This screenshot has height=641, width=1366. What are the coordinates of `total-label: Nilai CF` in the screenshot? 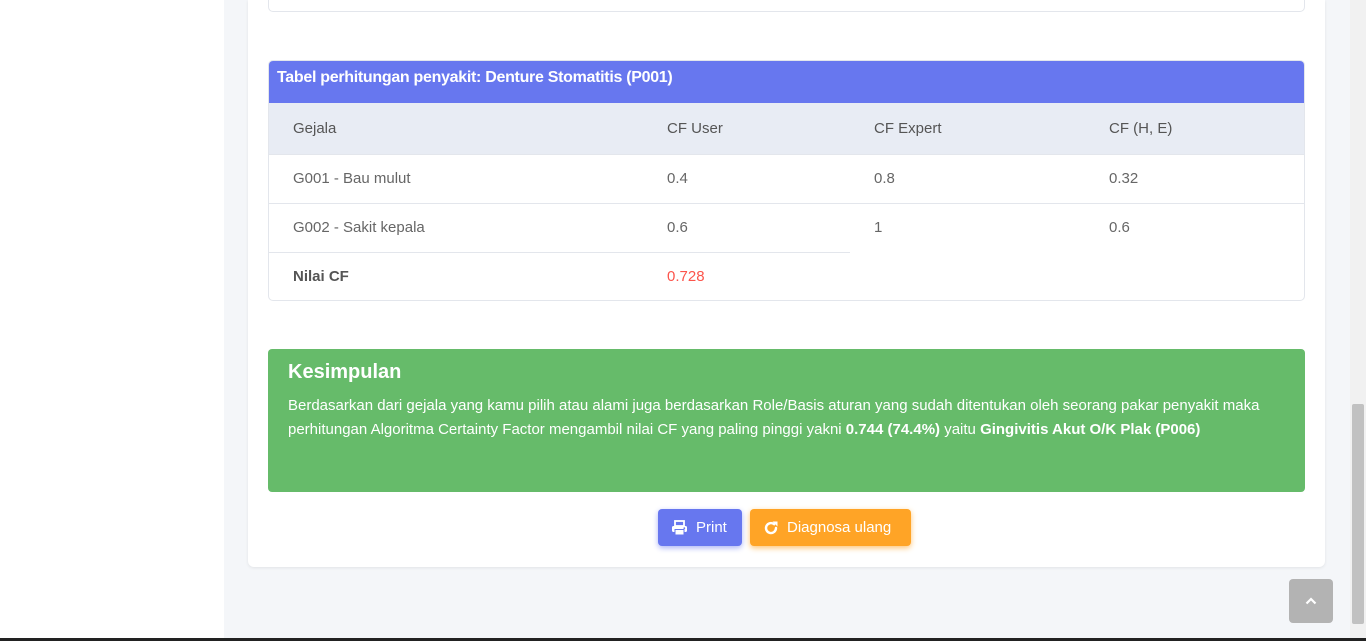 It's located at (321, 276).